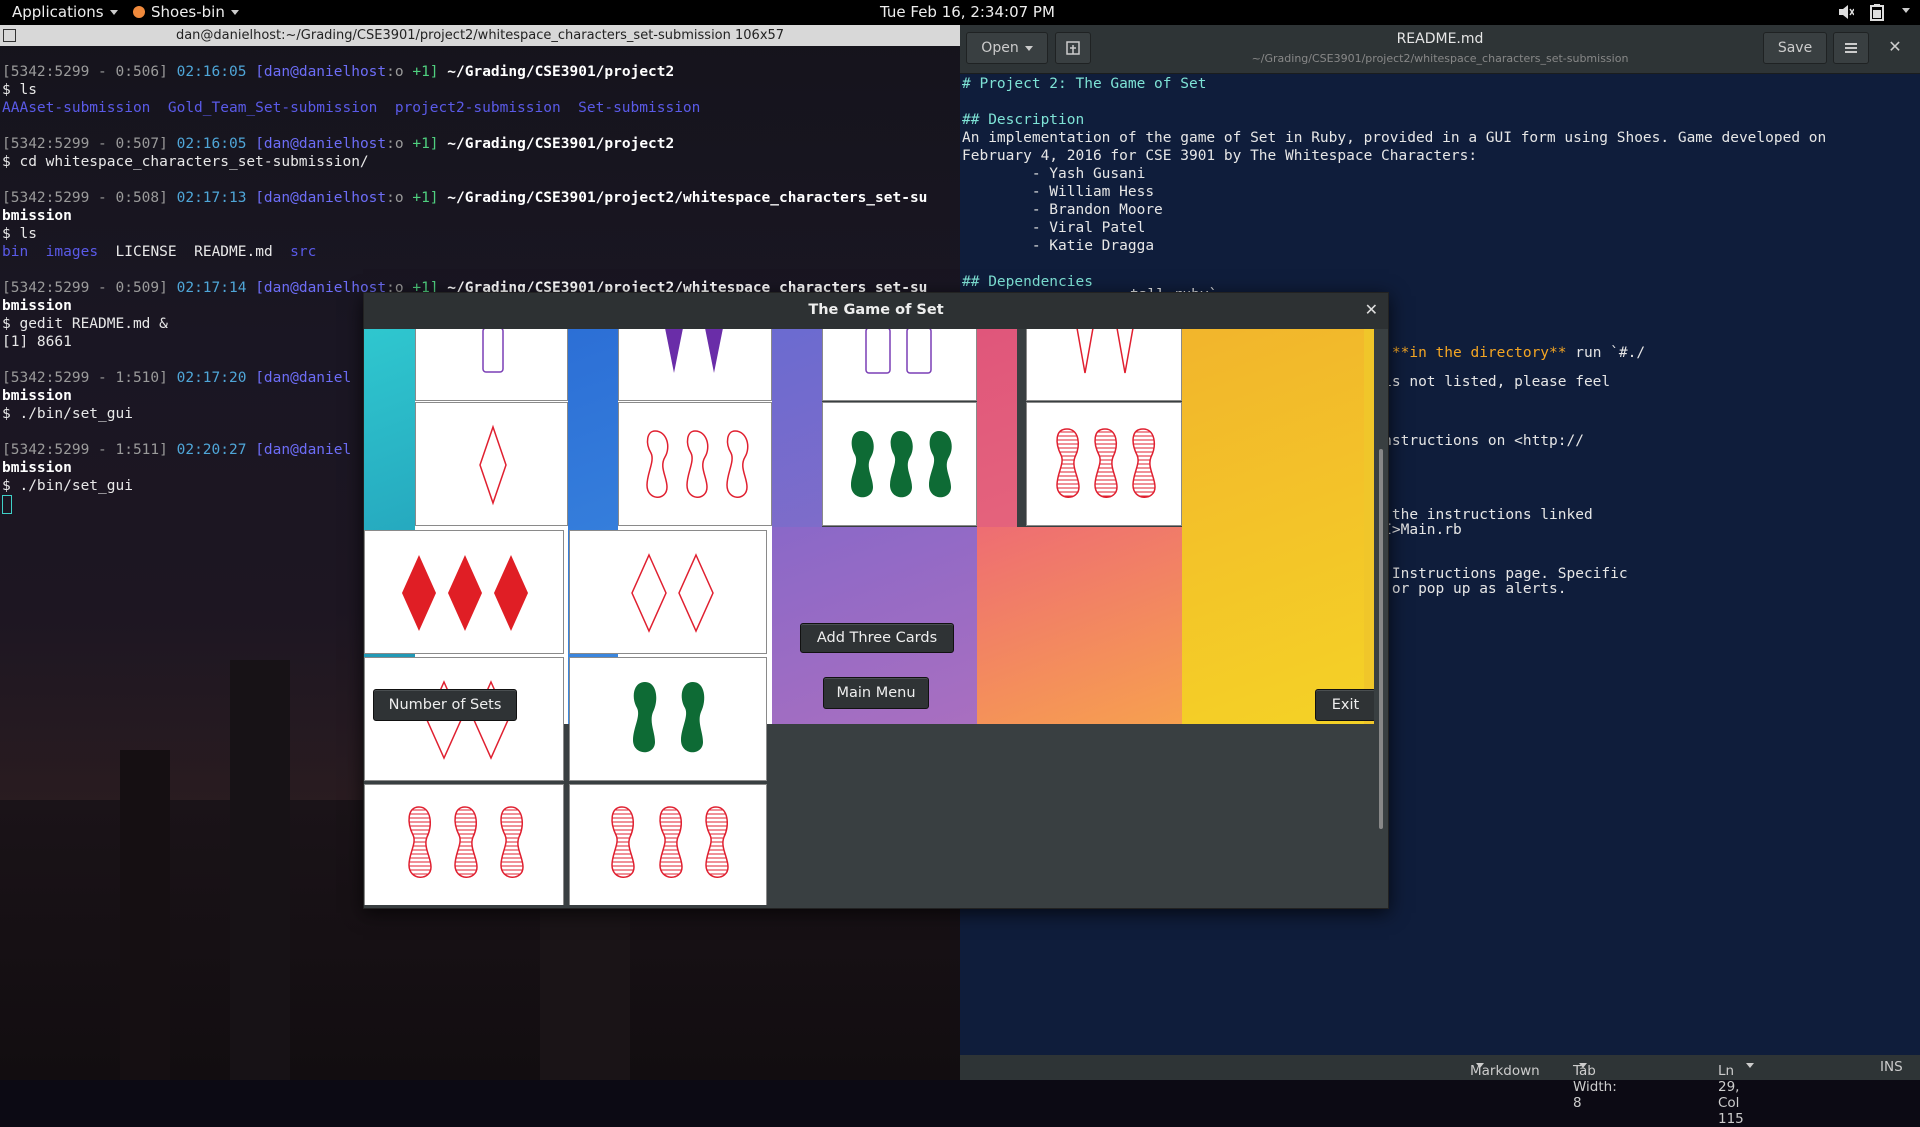  I want to click on cmd: $ gedit README.md &, so click(85, 324).